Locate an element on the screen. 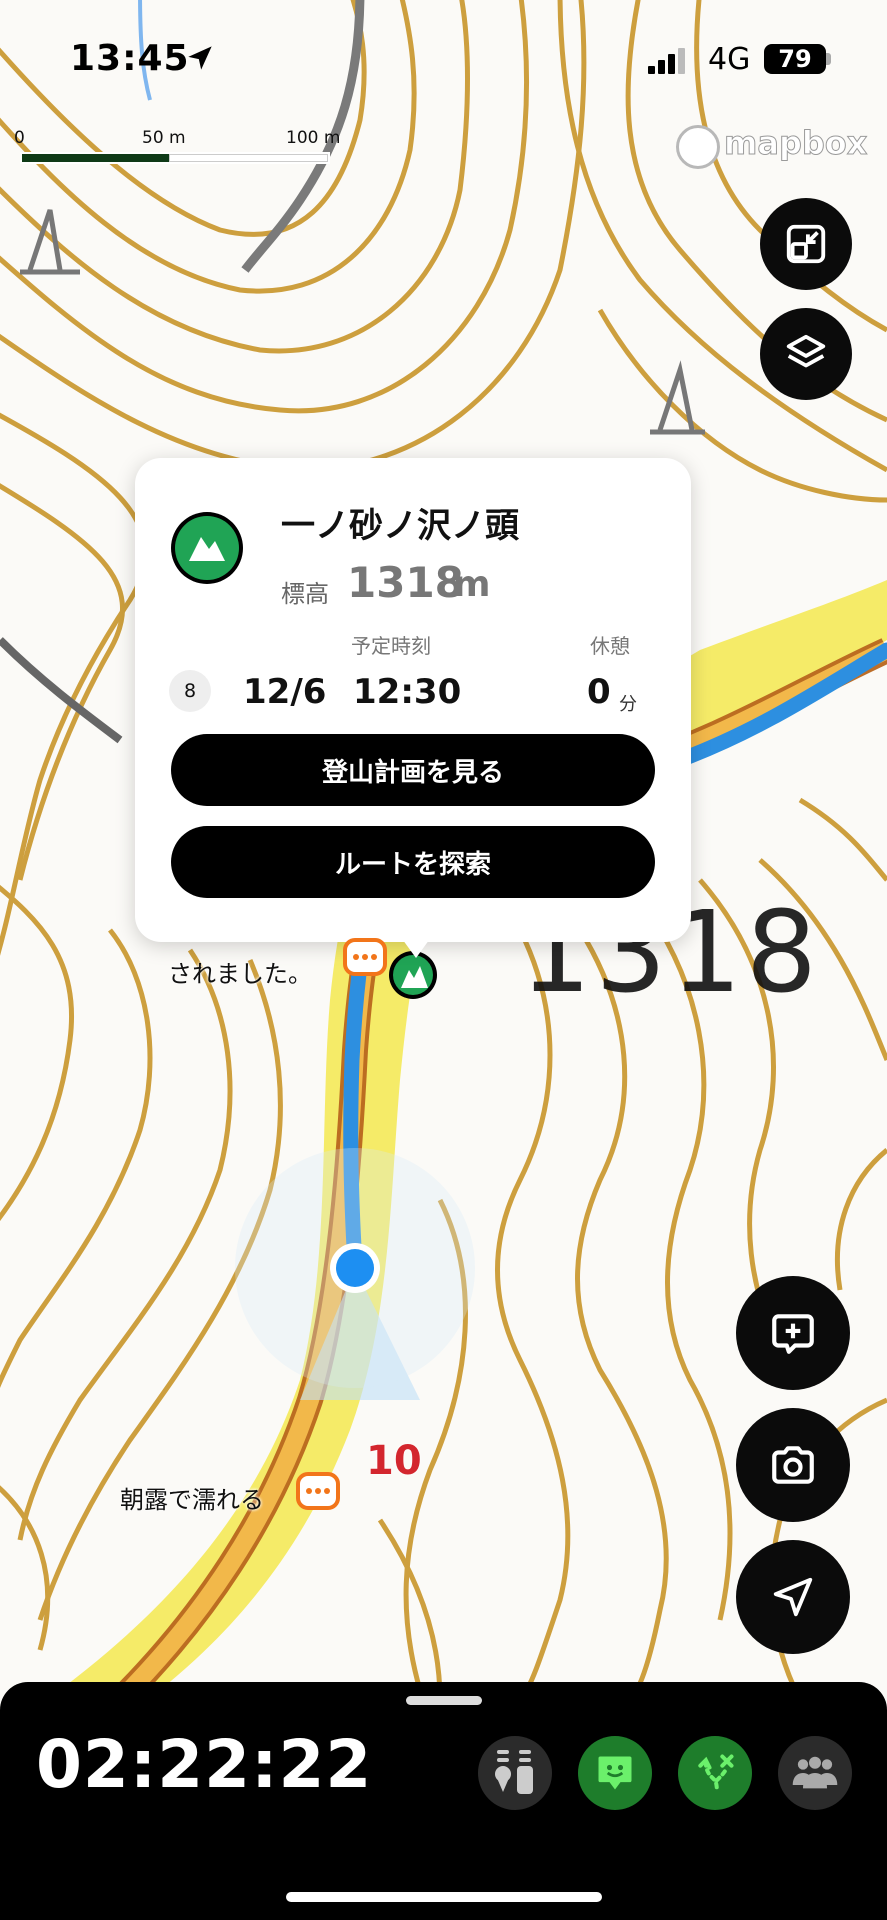  scale-label-100: 100 m is located at coordinates (313, 138).